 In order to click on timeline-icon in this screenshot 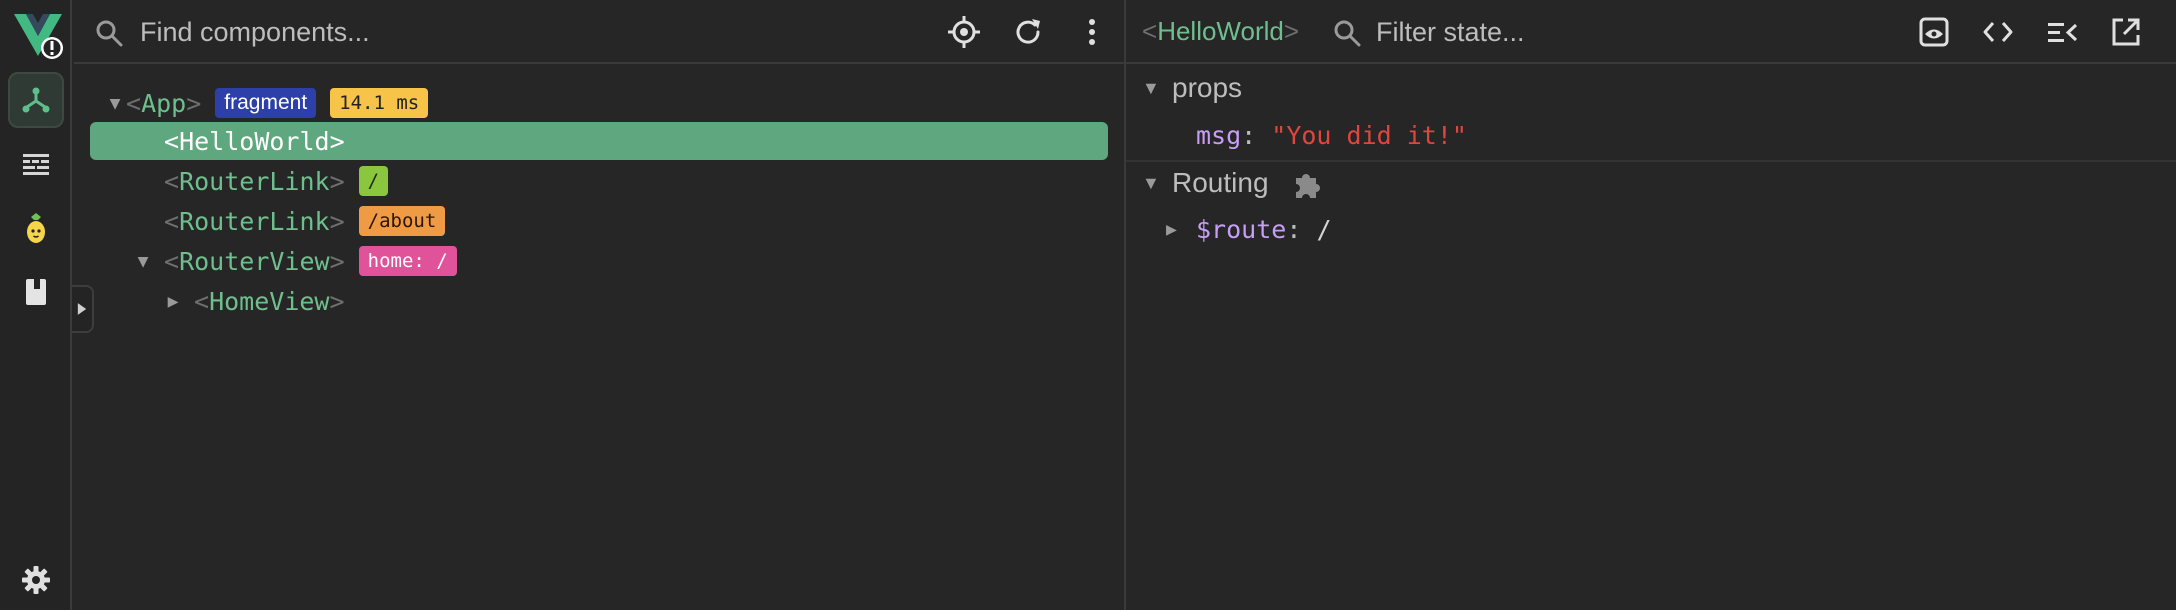, I will do `click(36, 164)`.